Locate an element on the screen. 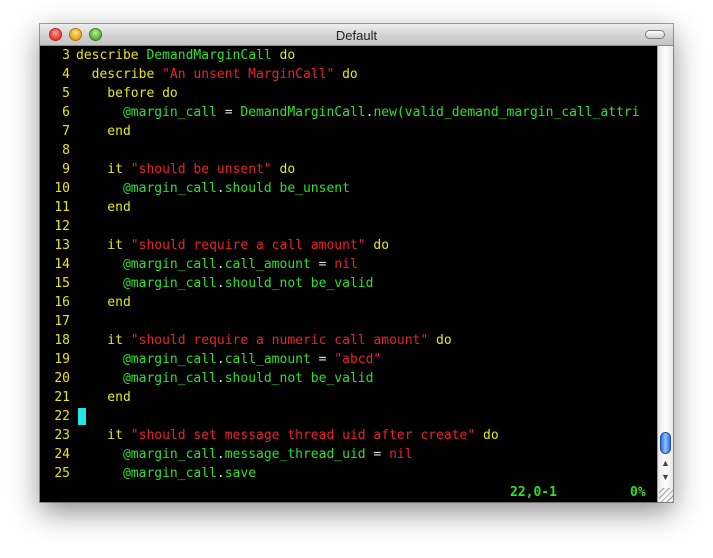 This screenshot has width=713, height=558. code-line: 8 is located at coordinates (55, 150).